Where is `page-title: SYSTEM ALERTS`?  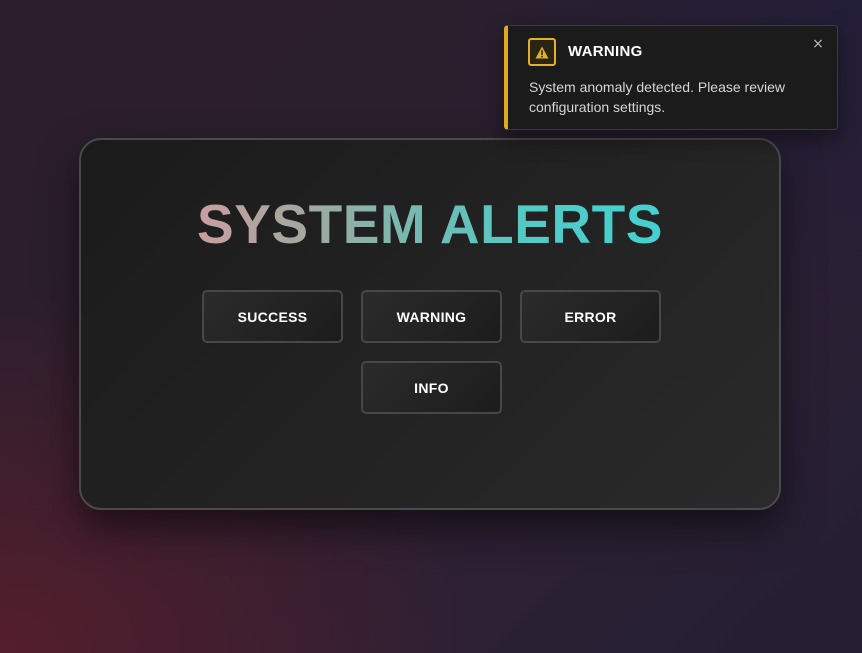 page-title: SYSTEM ALERTS is located at coordinates (430, 224).